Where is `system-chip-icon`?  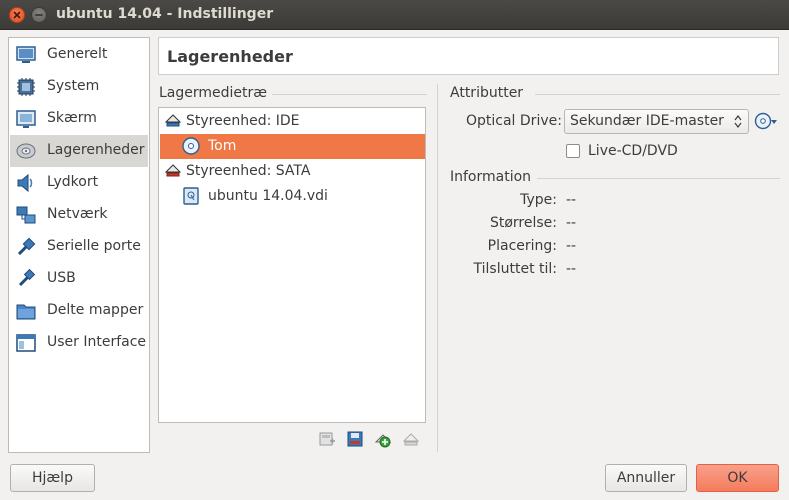
system-chip-icon is located at coordinates (26, 87).